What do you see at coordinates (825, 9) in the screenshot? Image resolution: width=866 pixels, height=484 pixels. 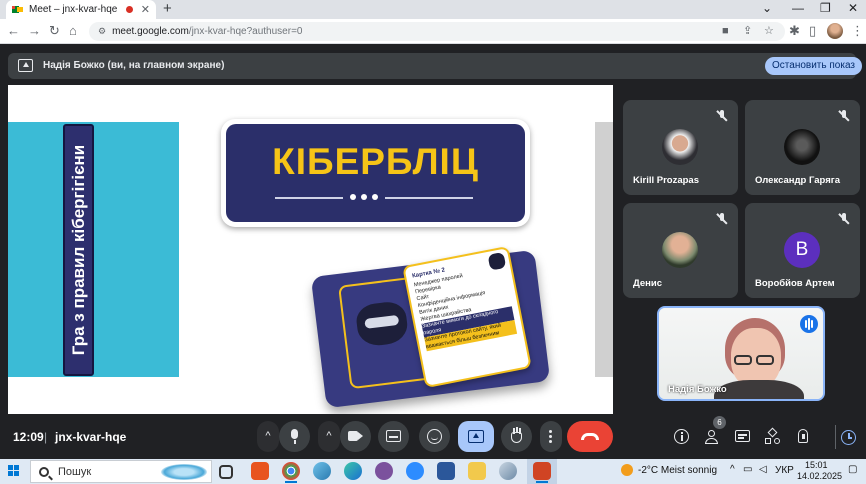 I see `restore-button: ❐` at bounding box center [825, 9].